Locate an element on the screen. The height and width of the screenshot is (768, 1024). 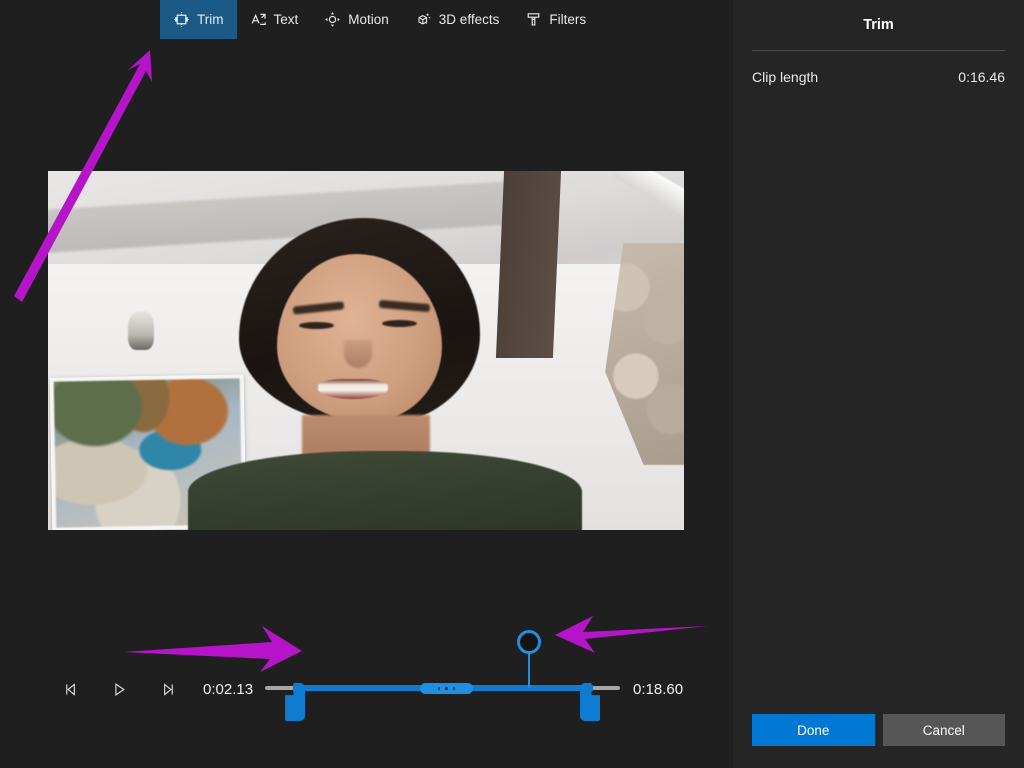
cube-sparkle-icon is located at coordinates (423, 19).